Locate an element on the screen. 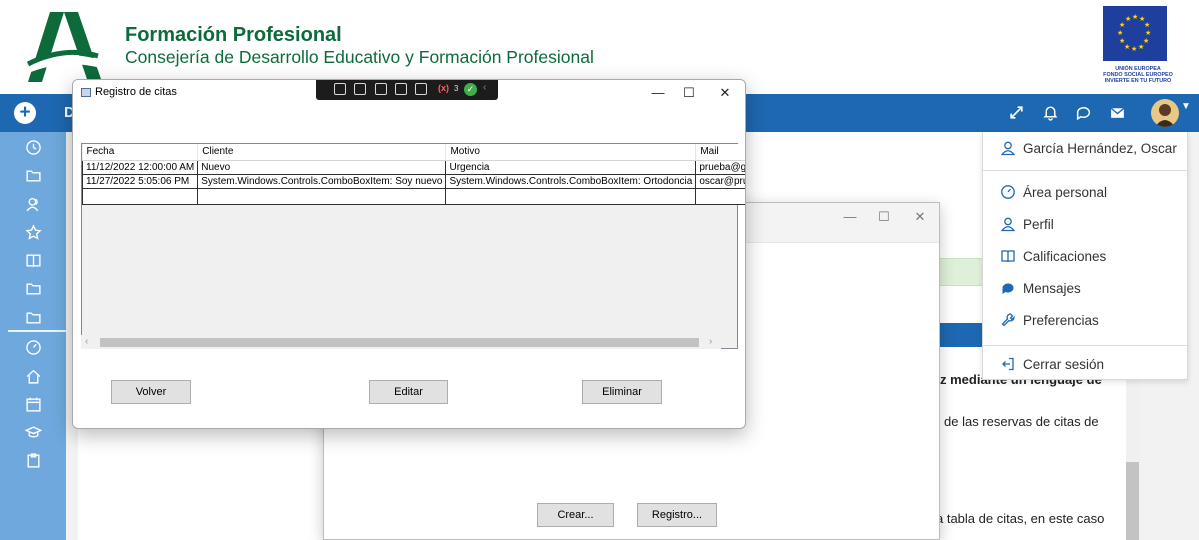 This screenshot has height=540, width=1199. chevron-left-icon: ‹ is located at coordinates (484, 87).